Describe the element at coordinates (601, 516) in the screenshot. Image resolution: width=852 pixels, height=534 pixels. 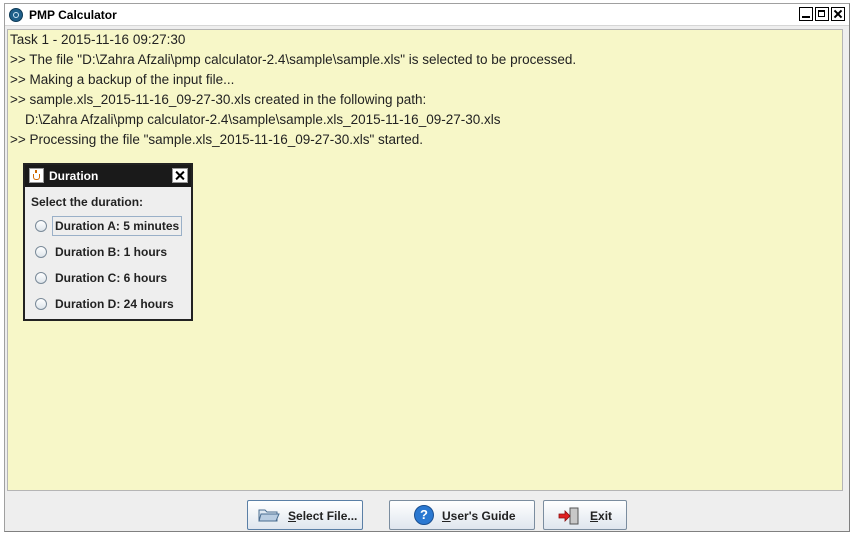
I see `exit-label: Exit` at that location.